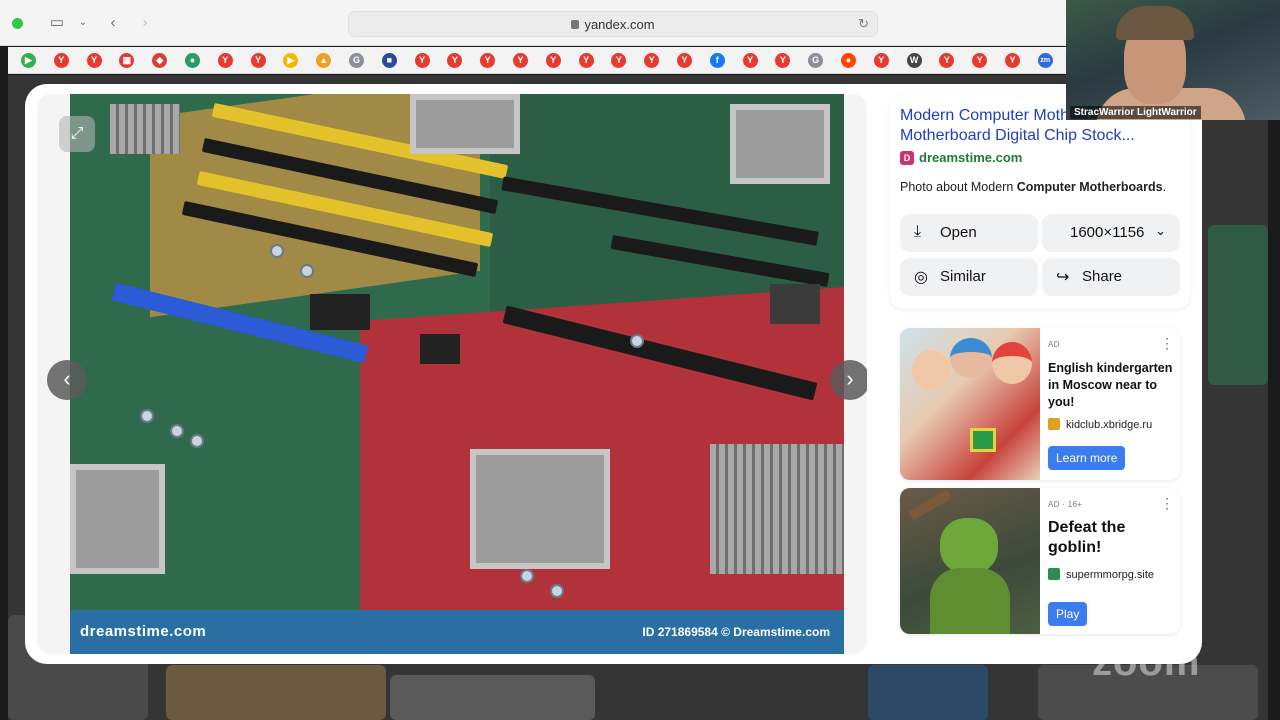 Image resolution: width=1280 pixels, height=720 pixels. What do you see at coordinates (575, 24) in the screenshot?
I see `lock-icon` at bounding box center [575, 24].